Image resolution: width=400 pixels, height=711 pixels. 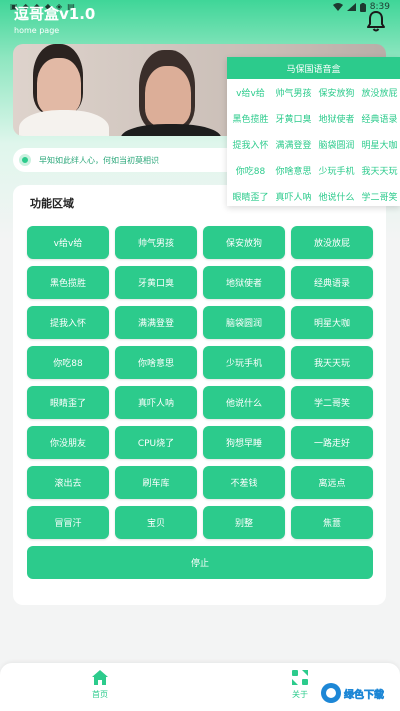 I want to click on sound-button: 真吓人呐, so click(x=156, y=402).